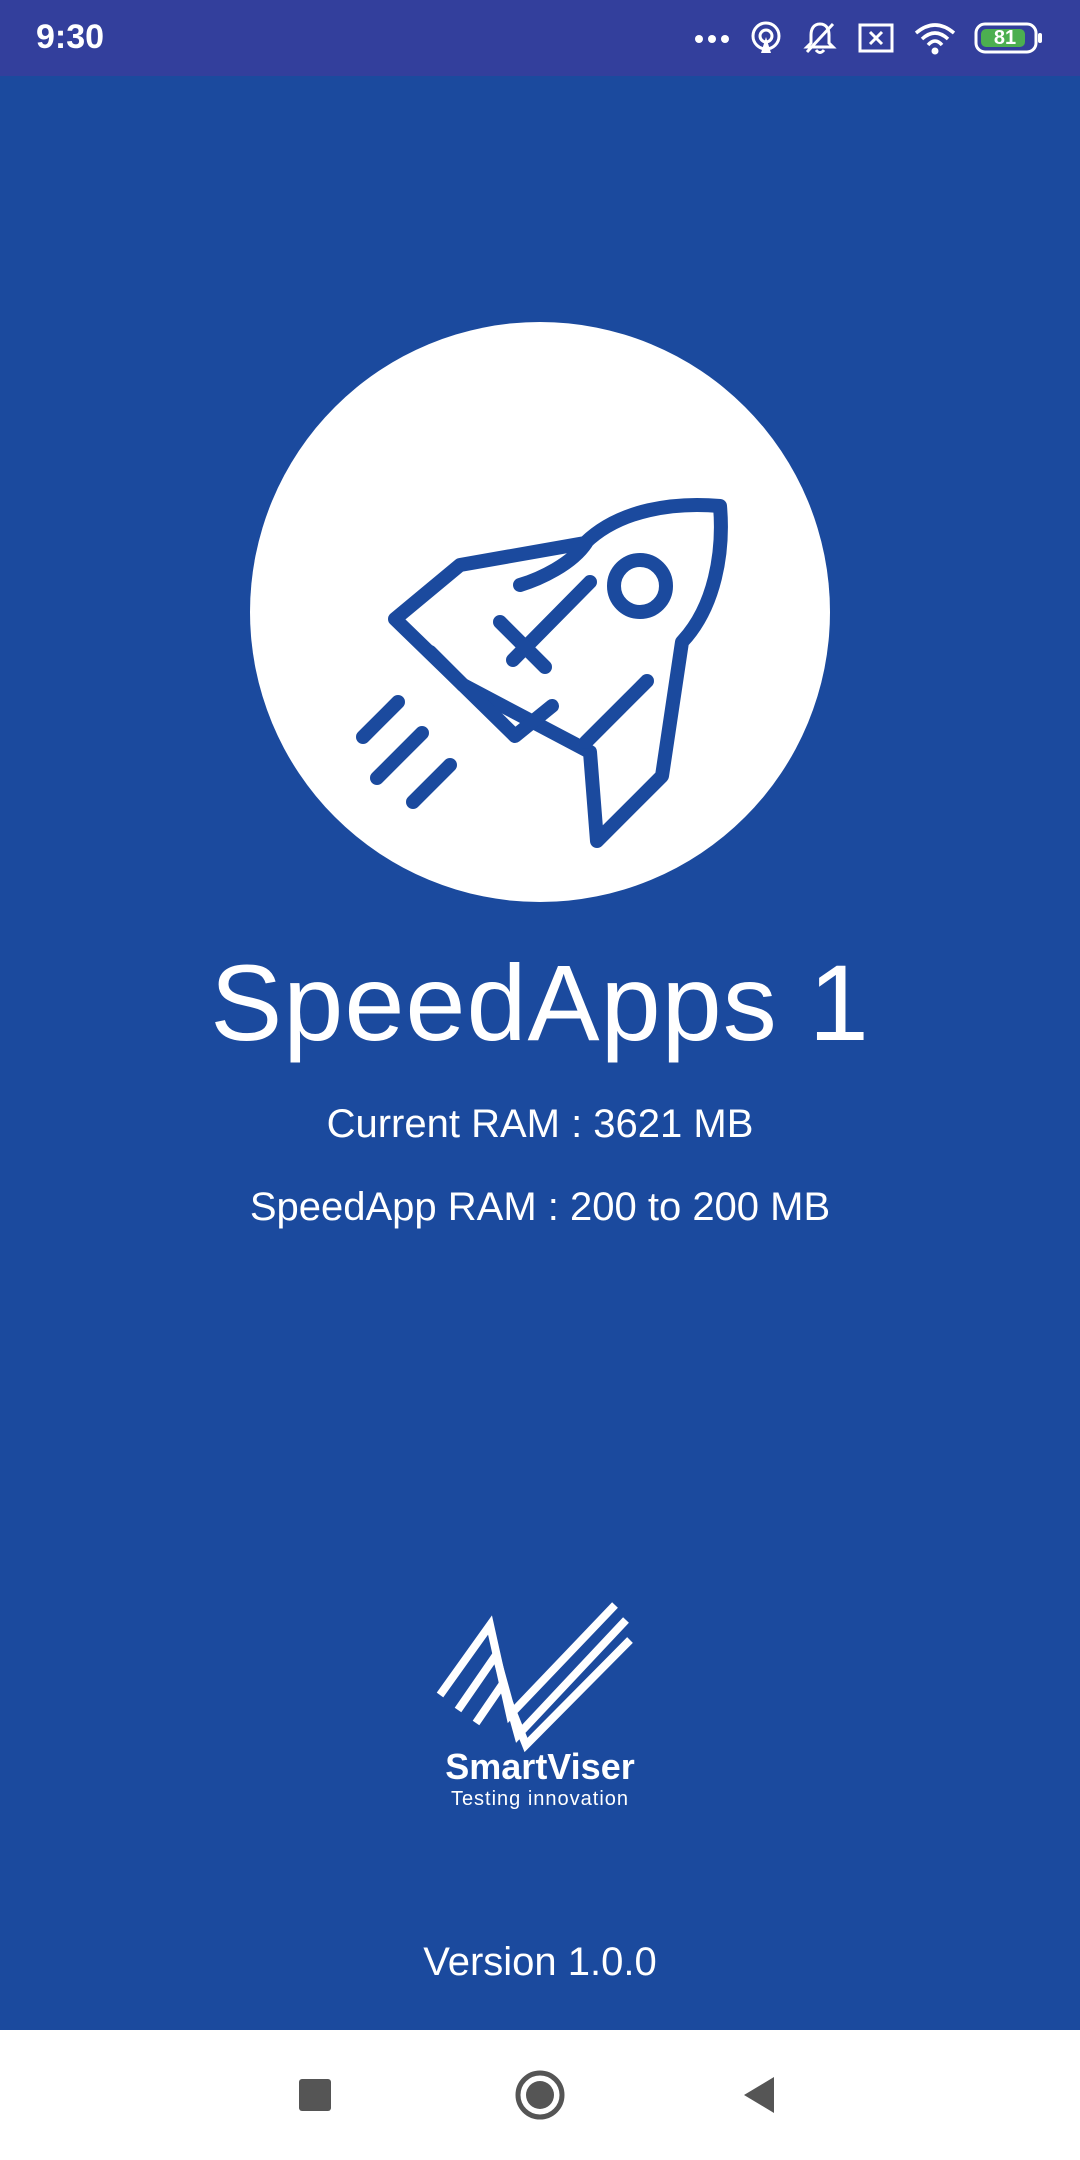 Image resolution: width=1080 pixels, height=2160 pixels. I want to click on recents-icon, so click(315, 2095).